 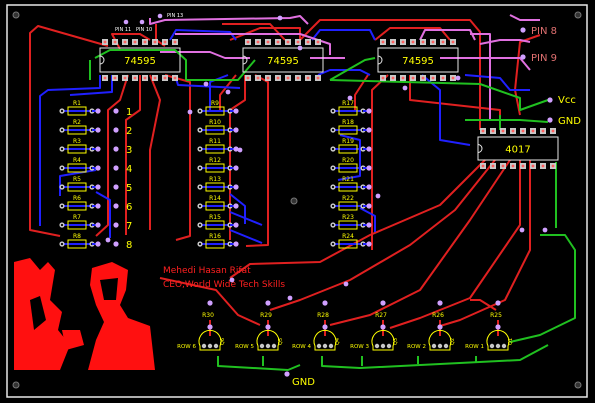 What do you see at coordinates (218, 165) in the screenshot?
I see `resistor-r12: R12` at bounding box center [218, 165].